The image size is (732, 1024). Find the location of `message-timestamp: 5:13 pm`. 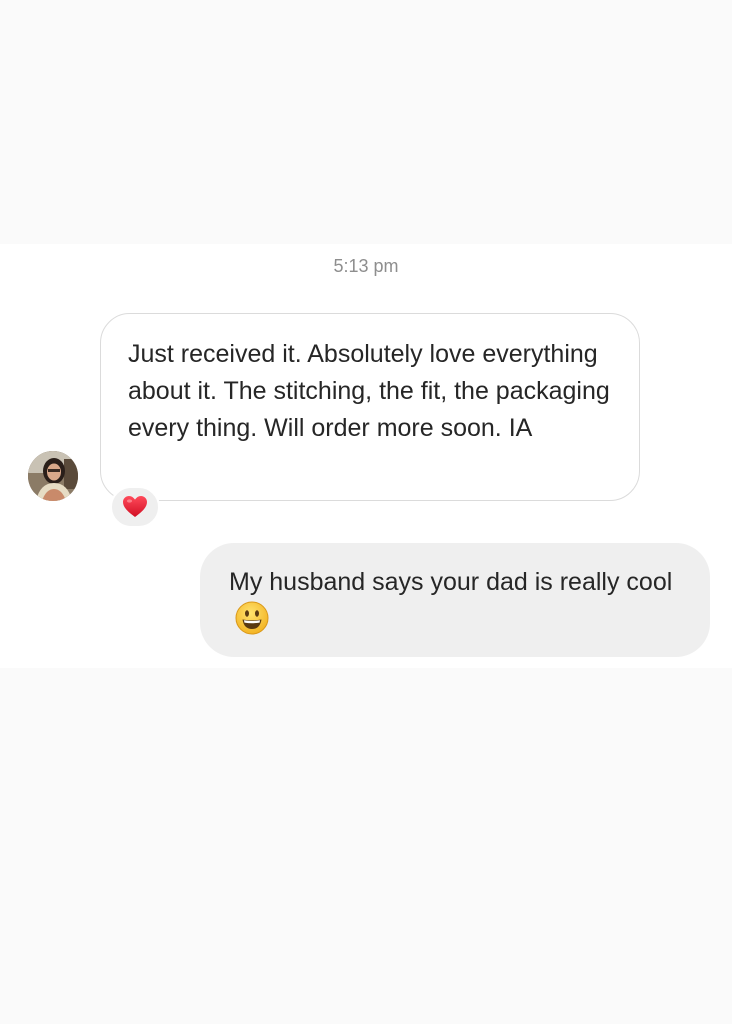

message-timestamp: 5:13 pm is located at coordinates (366, 266).